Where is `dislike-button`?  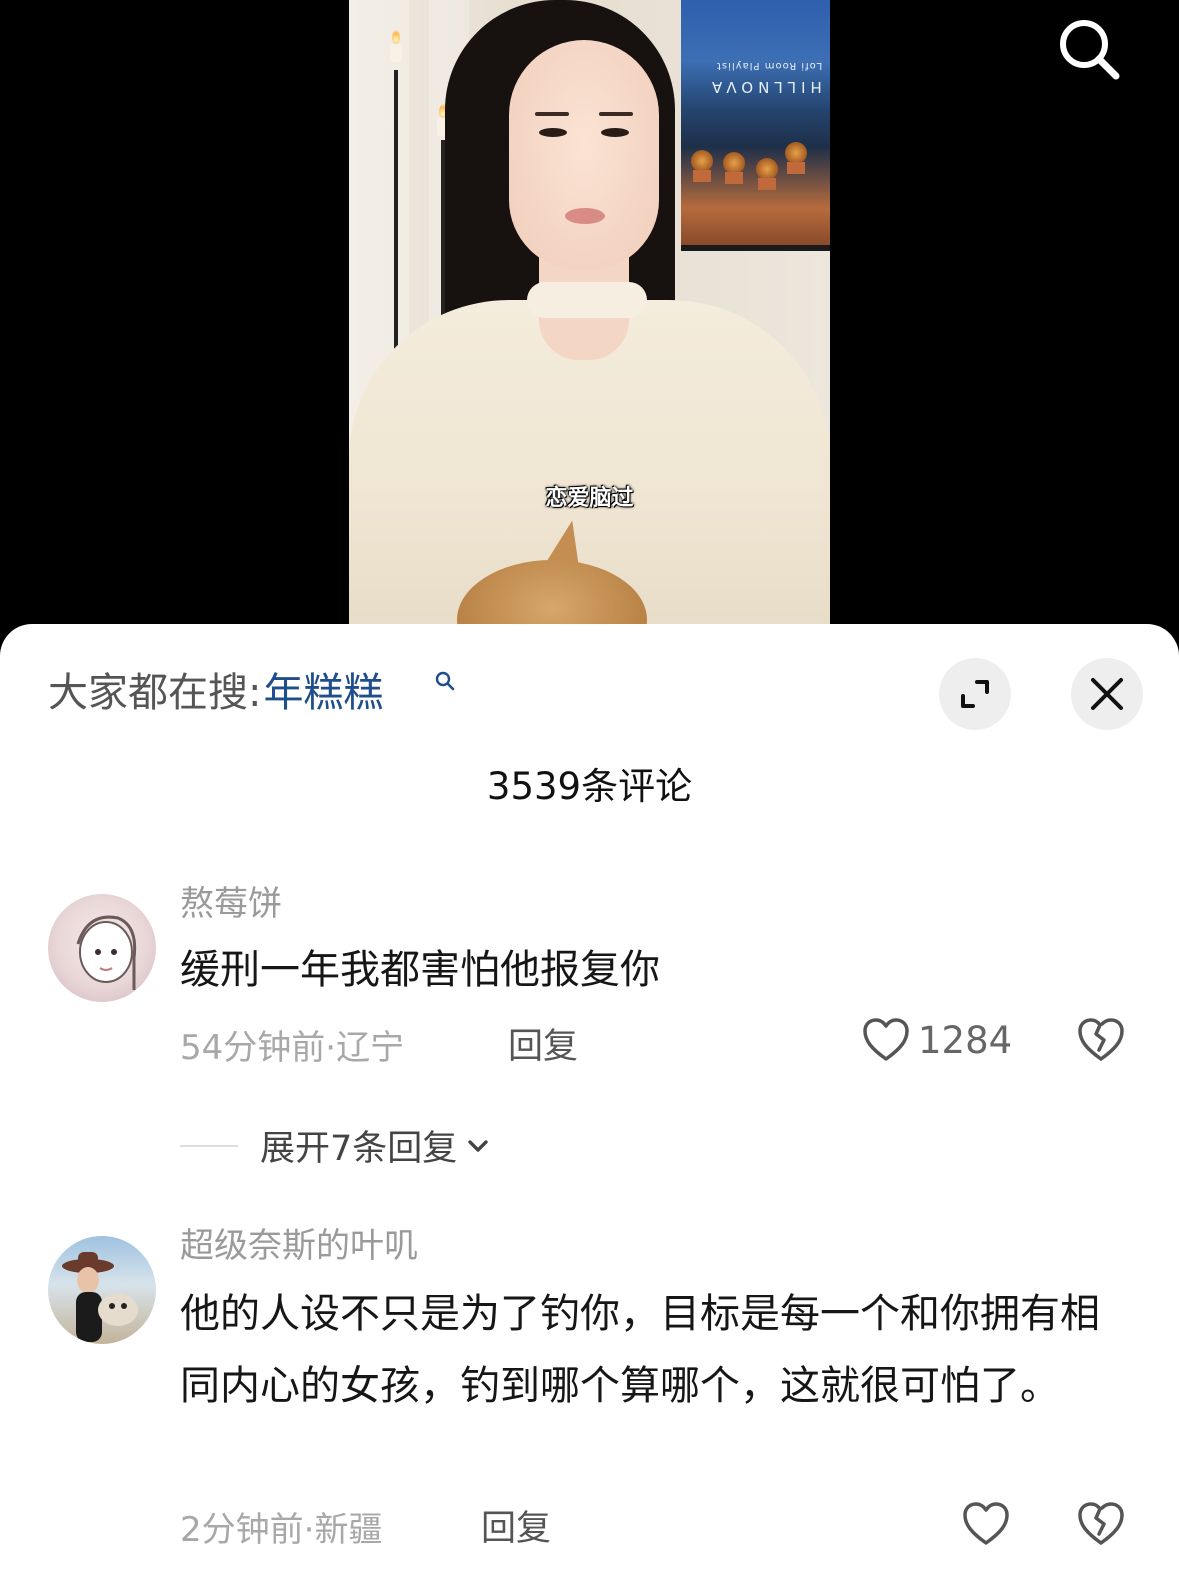
dislike-button is located at coordinates (1101, 1524).